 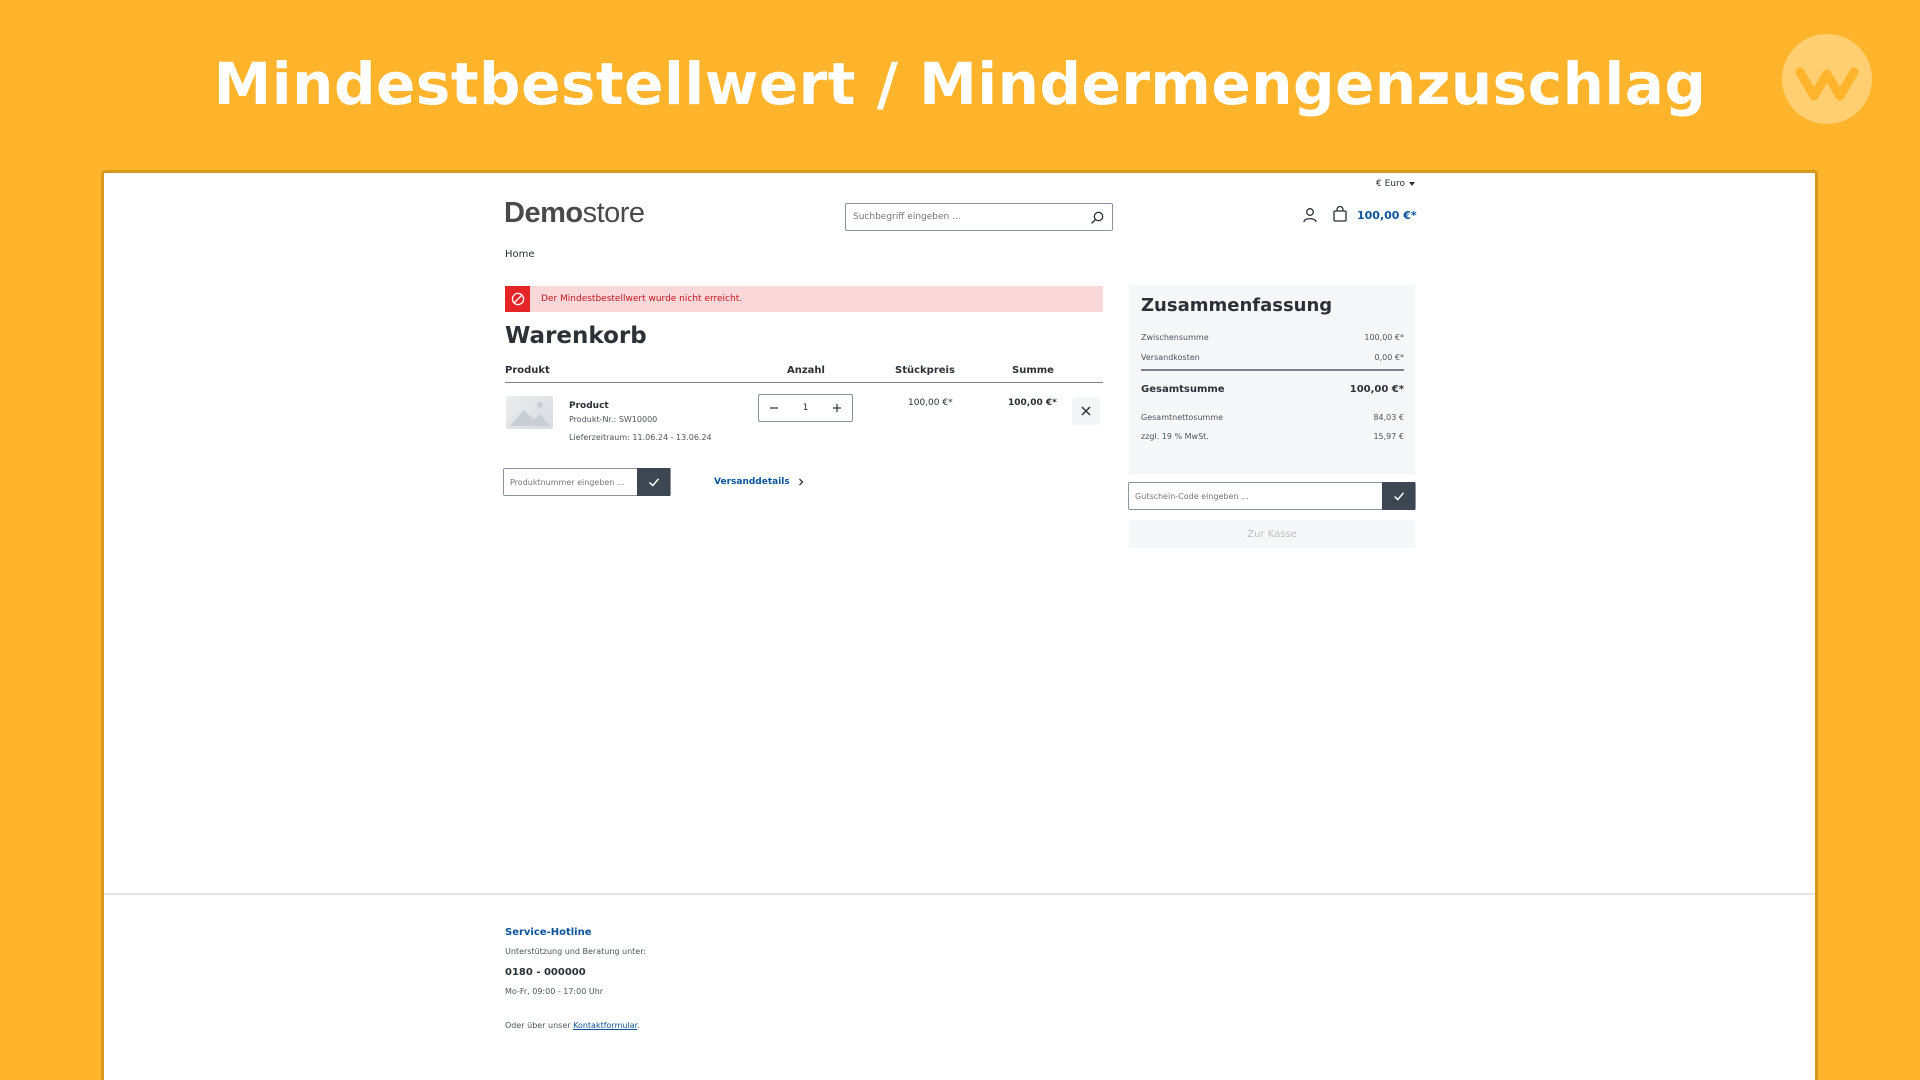 I want to click on contact-suffix: ., so click(x=638, y=1025).